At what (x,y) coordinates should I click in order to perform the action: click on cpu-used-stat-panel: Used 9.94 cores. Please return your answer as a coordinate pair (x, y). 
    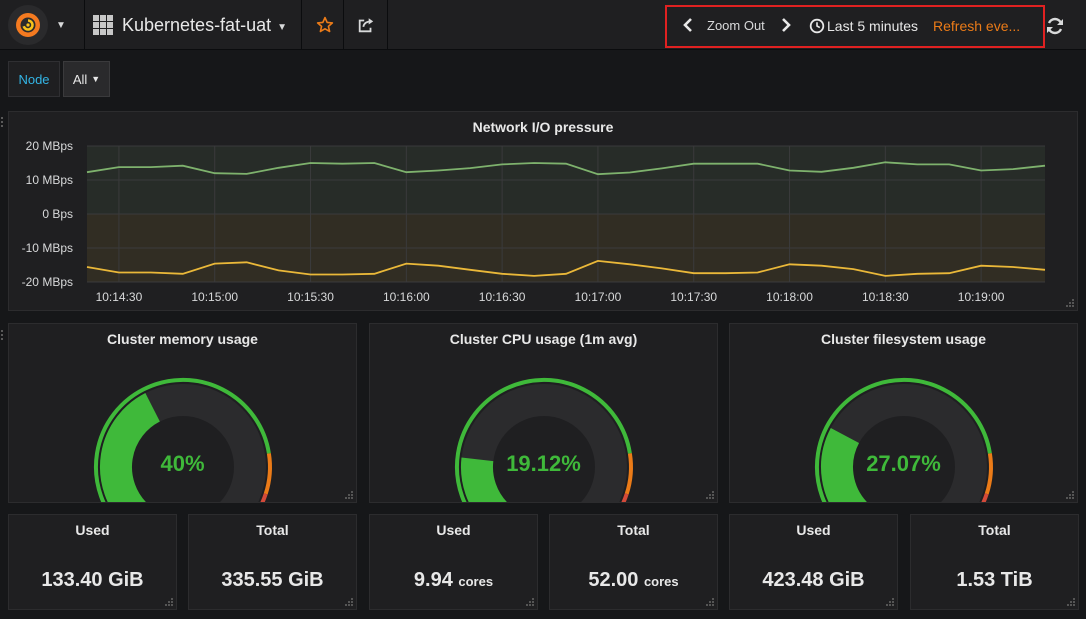
    Looking at the image, I should click on (453, 562).